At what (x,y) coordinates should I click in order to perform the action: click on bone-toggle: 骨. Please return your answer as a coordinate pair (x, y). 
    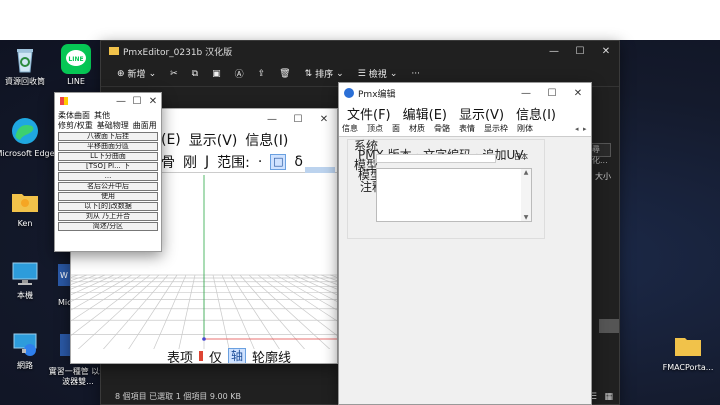
    Looking at the image, I should click on (168, 162).